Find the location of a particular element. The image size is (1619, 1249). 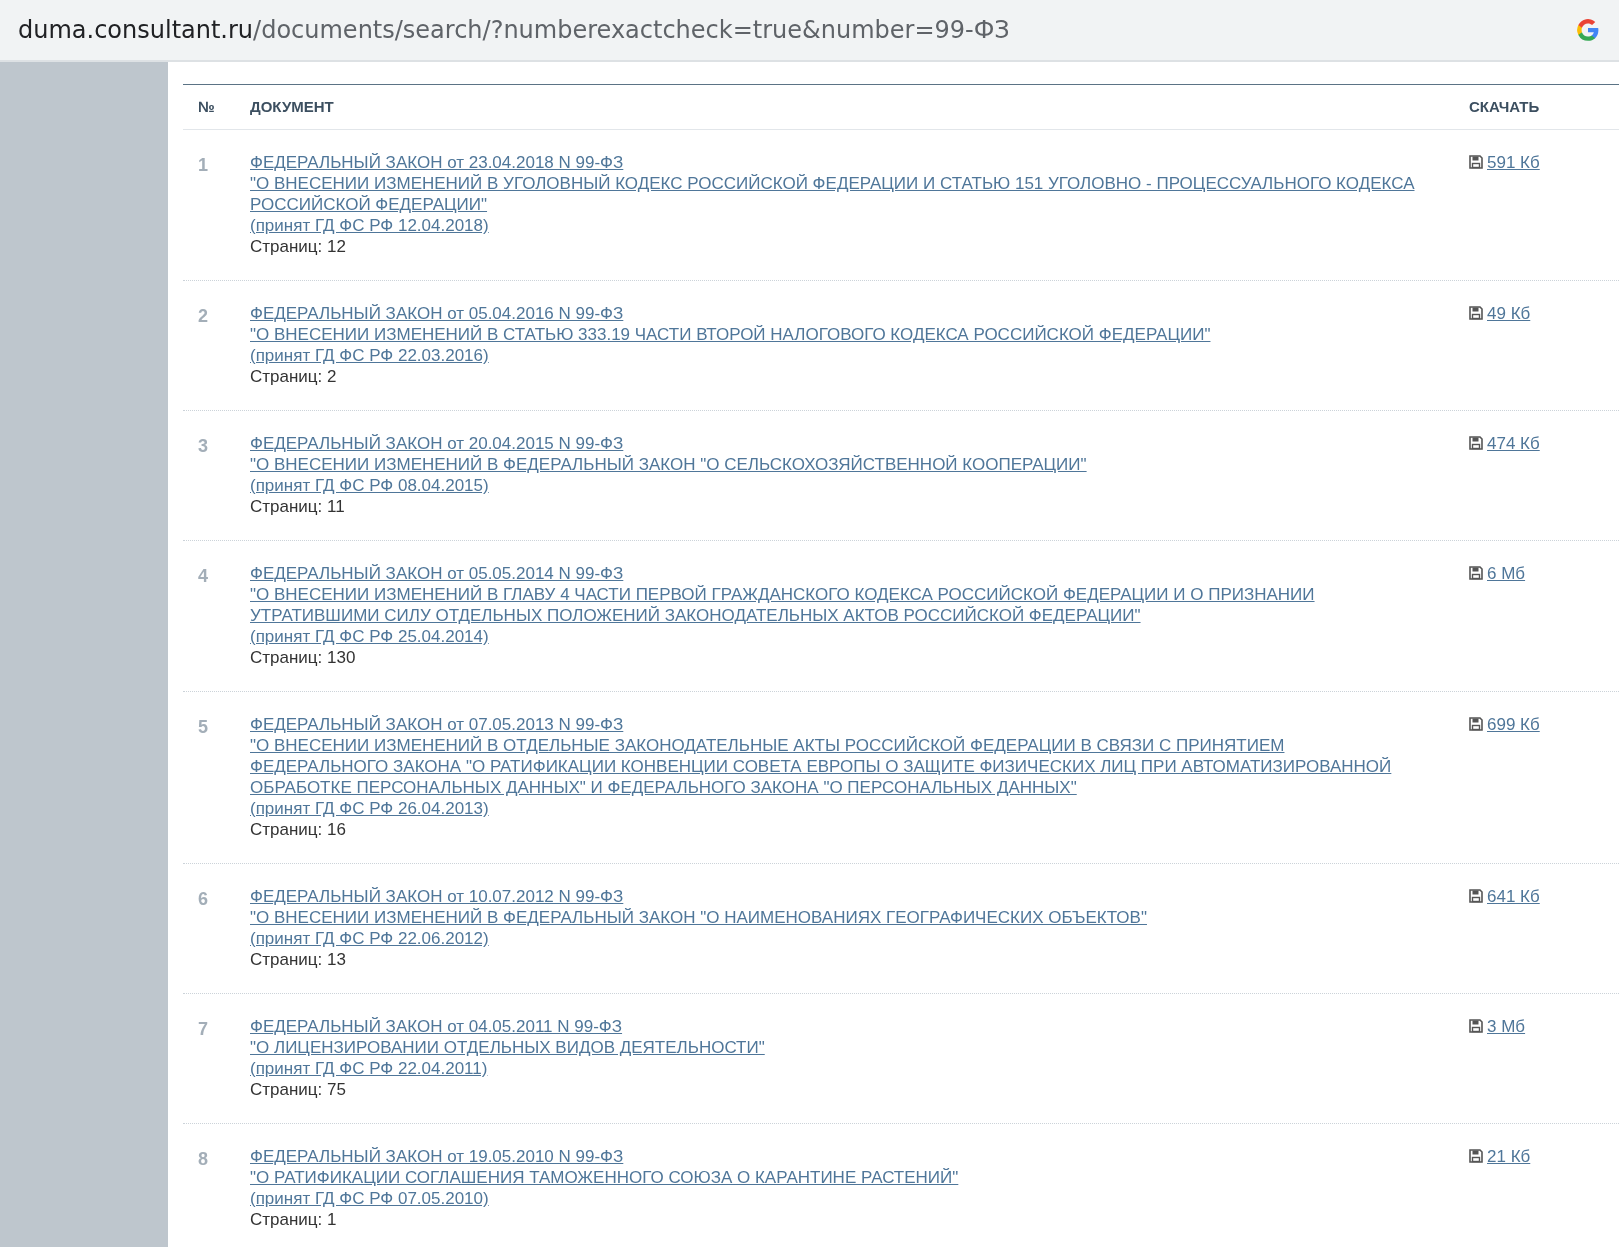

download-link: 699 Кб is located at coordinates (1513, 724).